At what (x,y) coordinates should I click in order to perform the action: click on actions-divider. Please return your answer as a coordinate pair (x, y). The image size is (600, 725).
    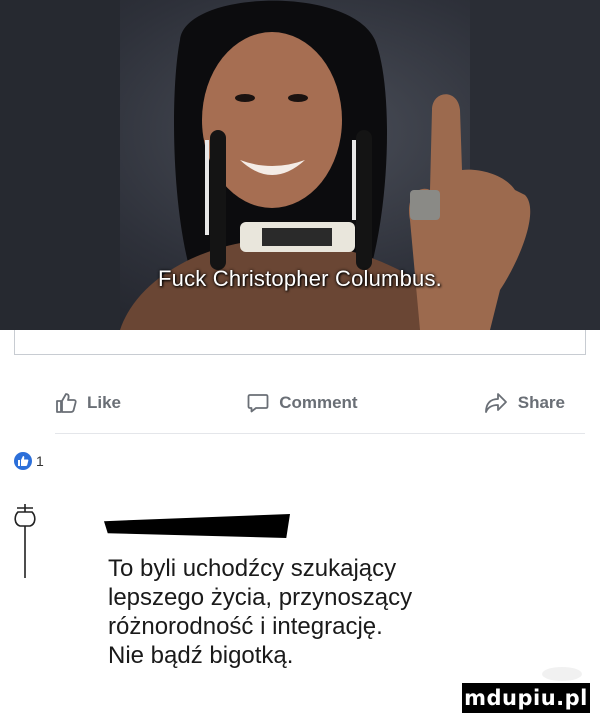
    Looking at the image, I should click on (320, 433).